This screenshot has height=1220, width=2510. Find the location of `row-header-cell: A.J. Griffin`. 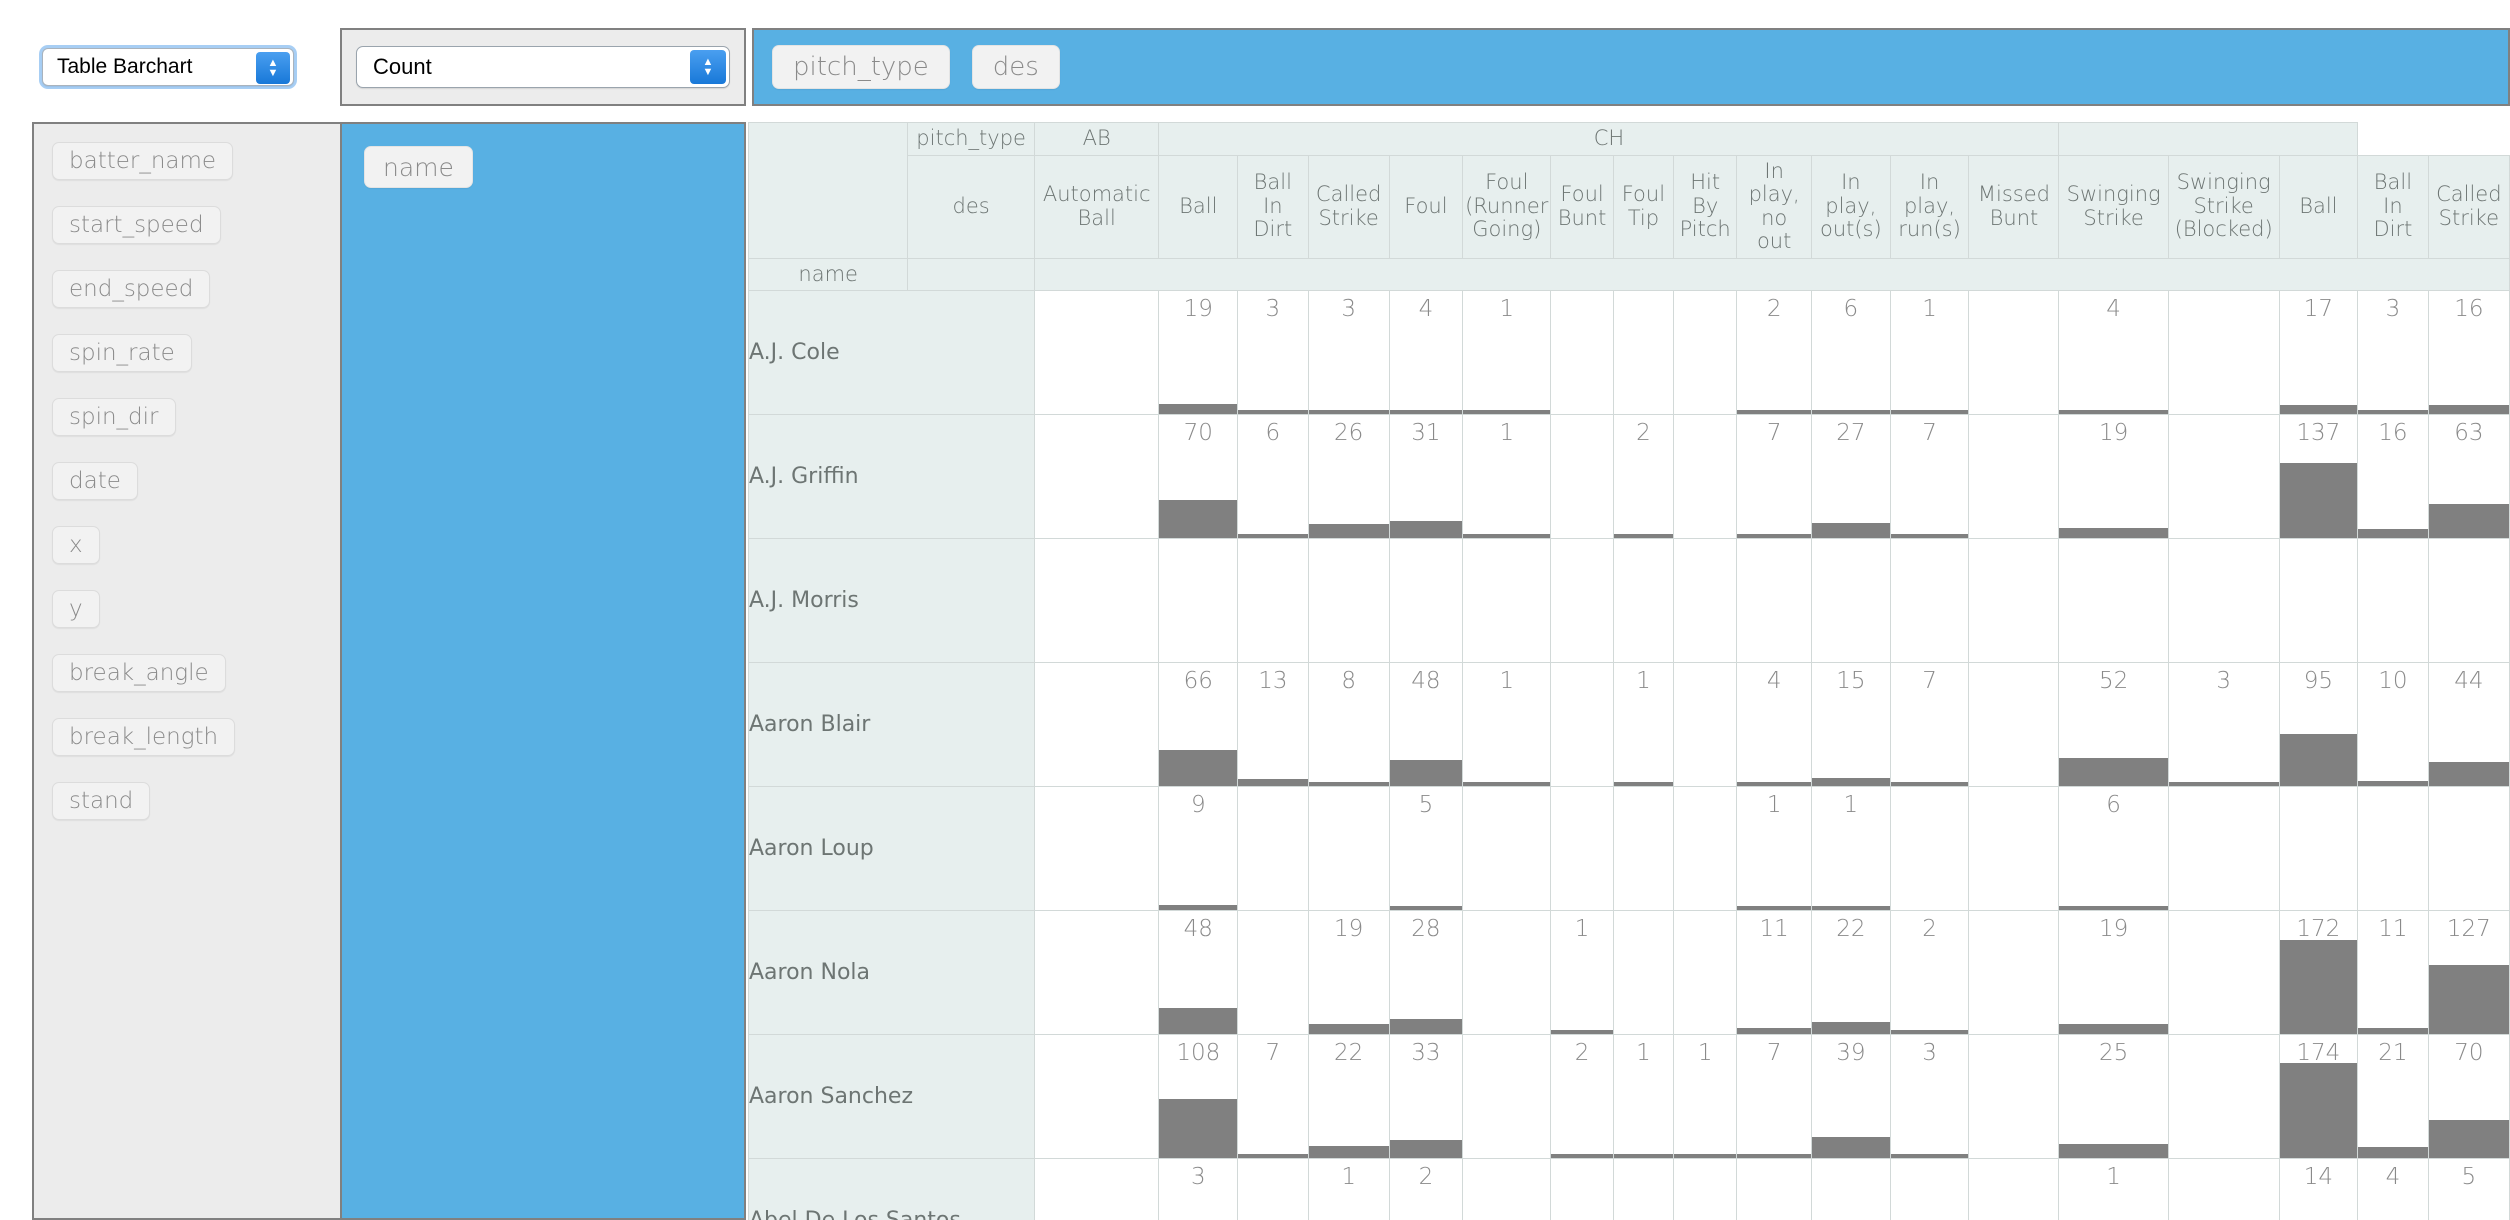

row-header-cell: A.J. Griffin is located at coordinates (891, 477).